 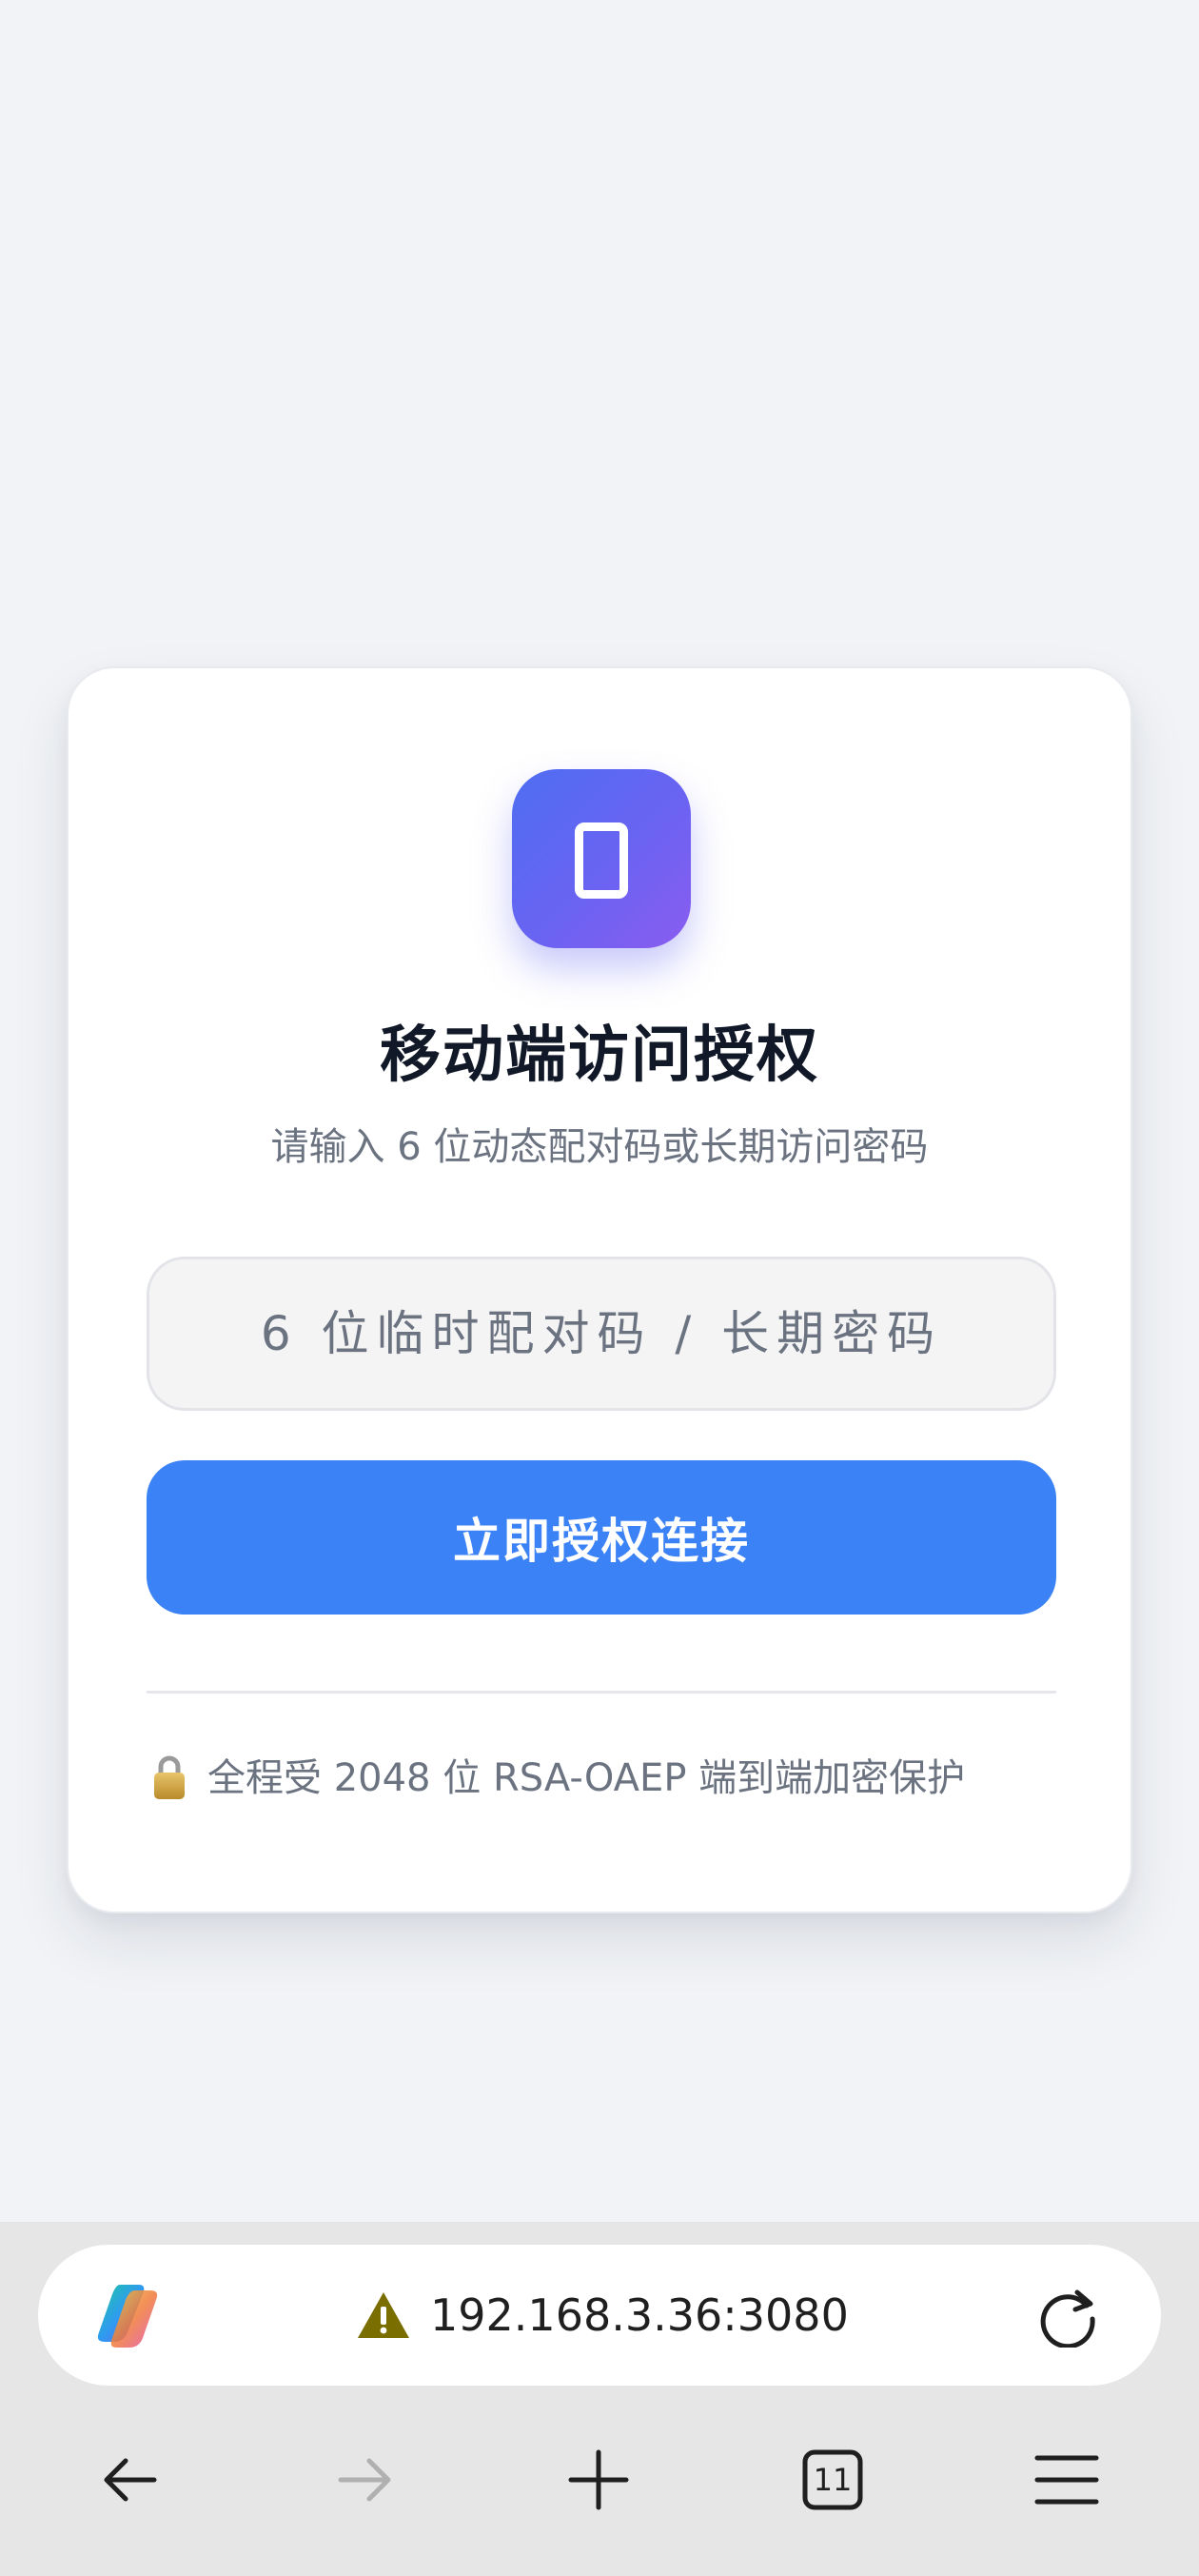 What do you see at coordinates (586, 1778) in the screenshot?
I see `security-note-text: 全程受 2048 位 RSA-OAEP 端到端加密保护` at bounding box center [586, 1778].